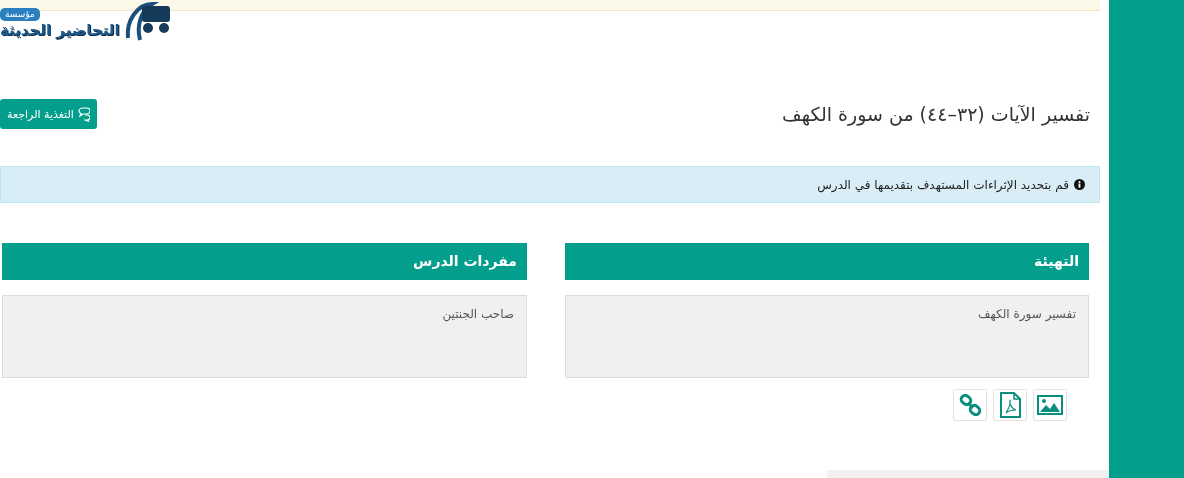 This screenshot has height=478, width=1184. What do you see at coordinates (1027, 314) in the screenshot?
I see `content-text: تفسير سورة الكهف` at bounding box center [1027, 314].